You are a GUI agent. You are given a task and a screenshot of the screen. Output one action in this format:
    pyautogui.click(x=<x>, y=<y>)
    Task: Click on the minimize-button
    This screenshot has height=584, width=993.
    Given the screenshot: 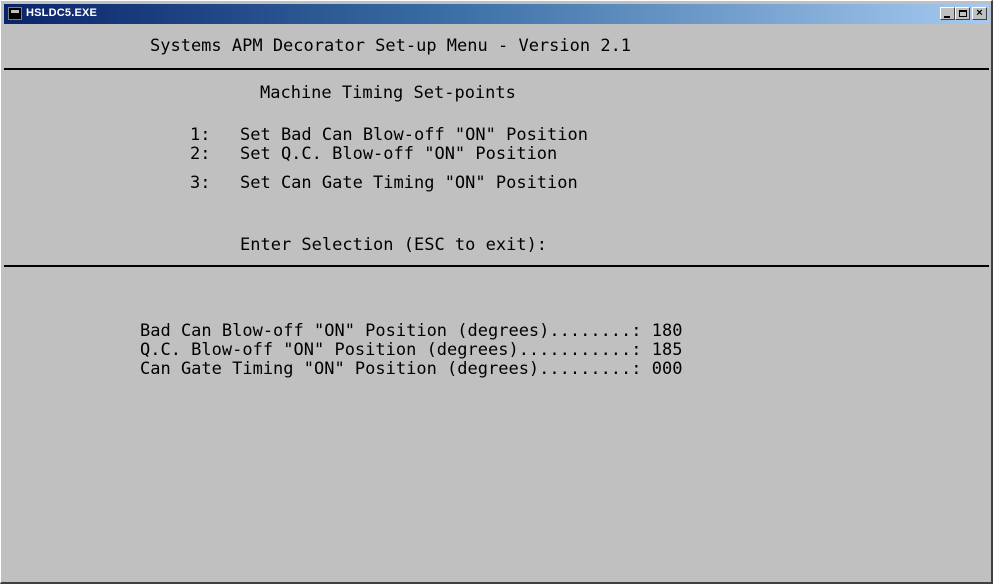 What is the action you would take?
    pyautogui.click(x=947, y=13)
    